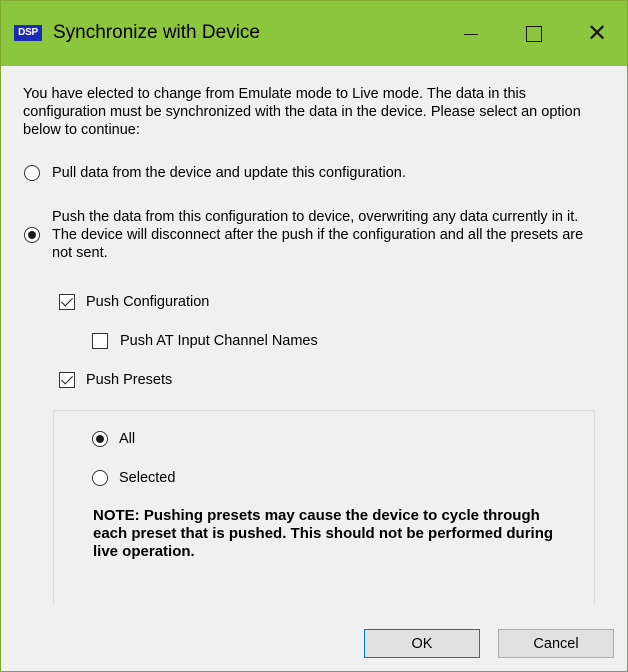 This screenshot has height=672, width=628. What do you see at coordinates (28, 33) in the screenshot?
I see `dsp-app-icon: DSP` at bounding box center [28, 33].